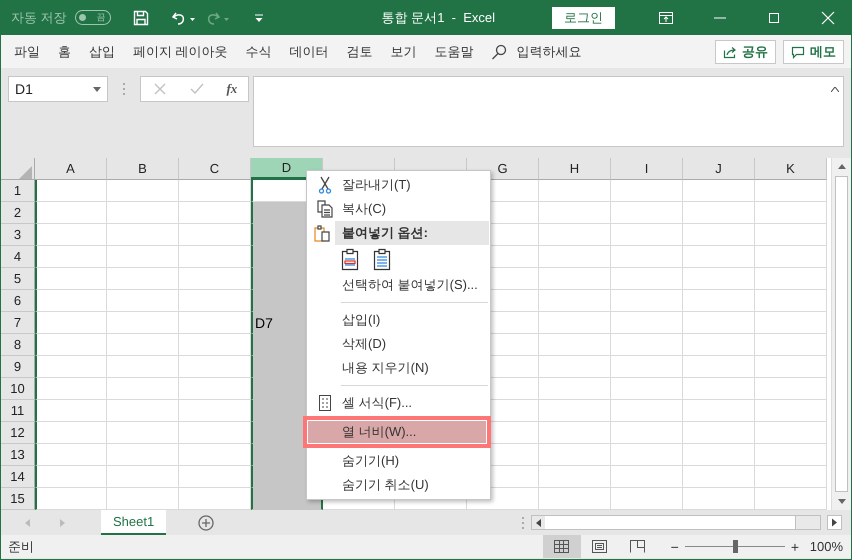  What do you see at coordinates (71, 169) in the screenshot?
I see `column-header: A` at bounding box center [71, 169].